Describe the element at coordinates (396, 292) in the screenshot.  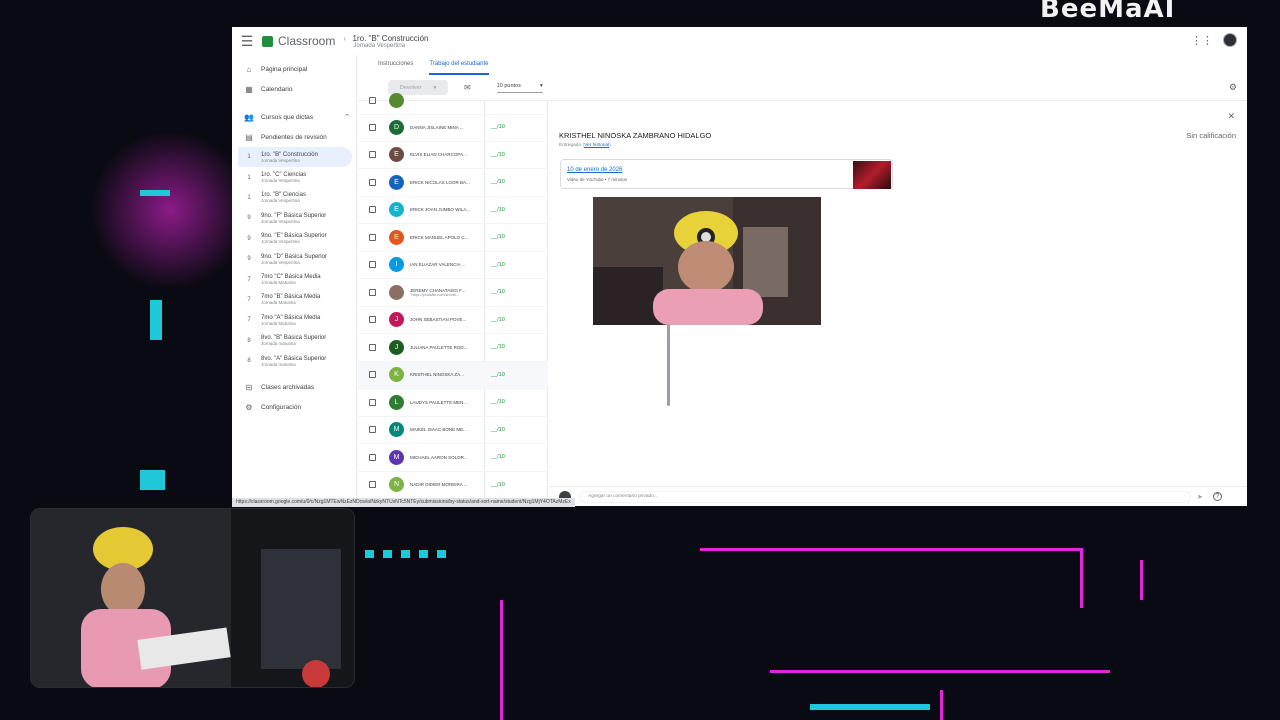
I see `student-avatar` at that location.